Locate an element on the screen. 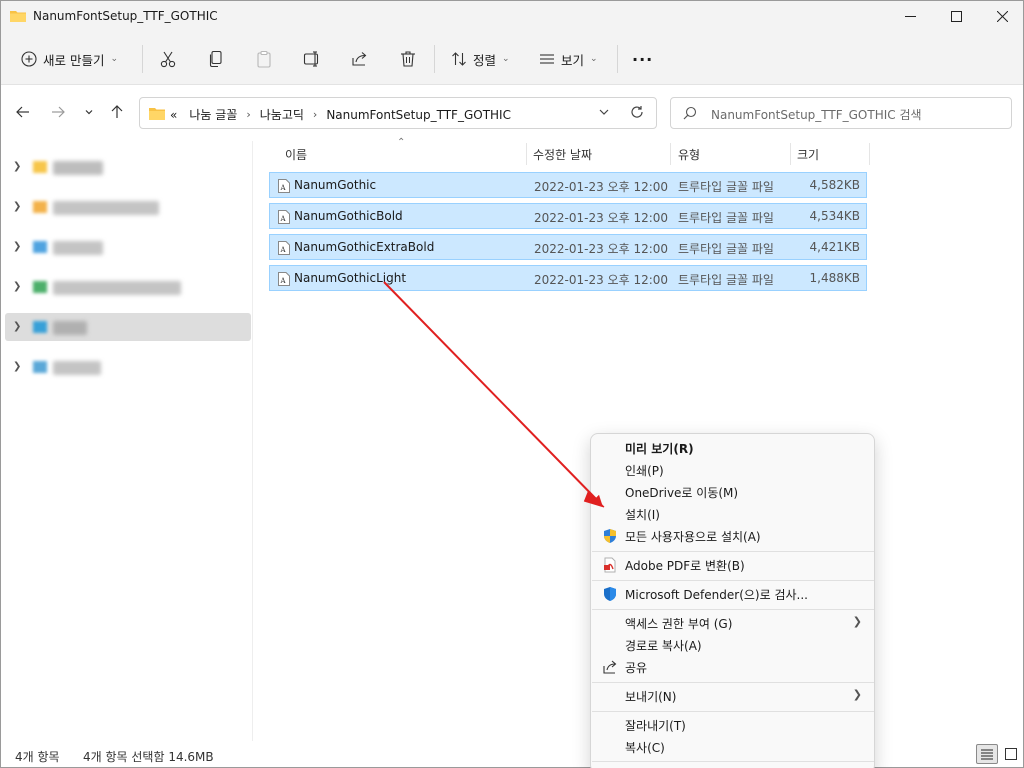 The width and height of the screenshot is (1024, 768). file-size: 4,534KB is located at coordinates (834, 216).